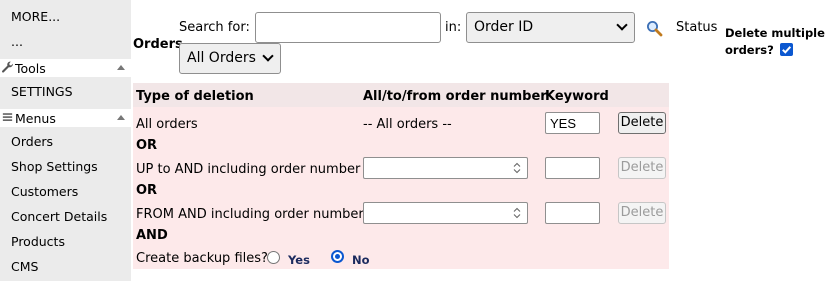  I want to click on all-orders-keyword-input, so click(572, 123).